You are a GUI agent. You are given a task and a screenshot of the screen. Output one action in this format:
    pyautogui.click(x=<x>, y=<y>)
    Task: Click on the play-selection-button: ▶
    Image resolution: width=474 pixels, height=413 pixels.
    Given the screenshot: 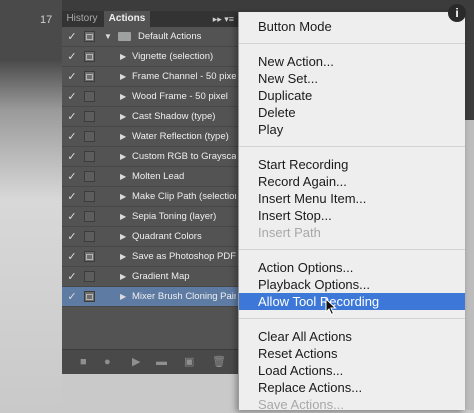 What is the action you would take?
    pyautogui.click(x=136, y=362)
    